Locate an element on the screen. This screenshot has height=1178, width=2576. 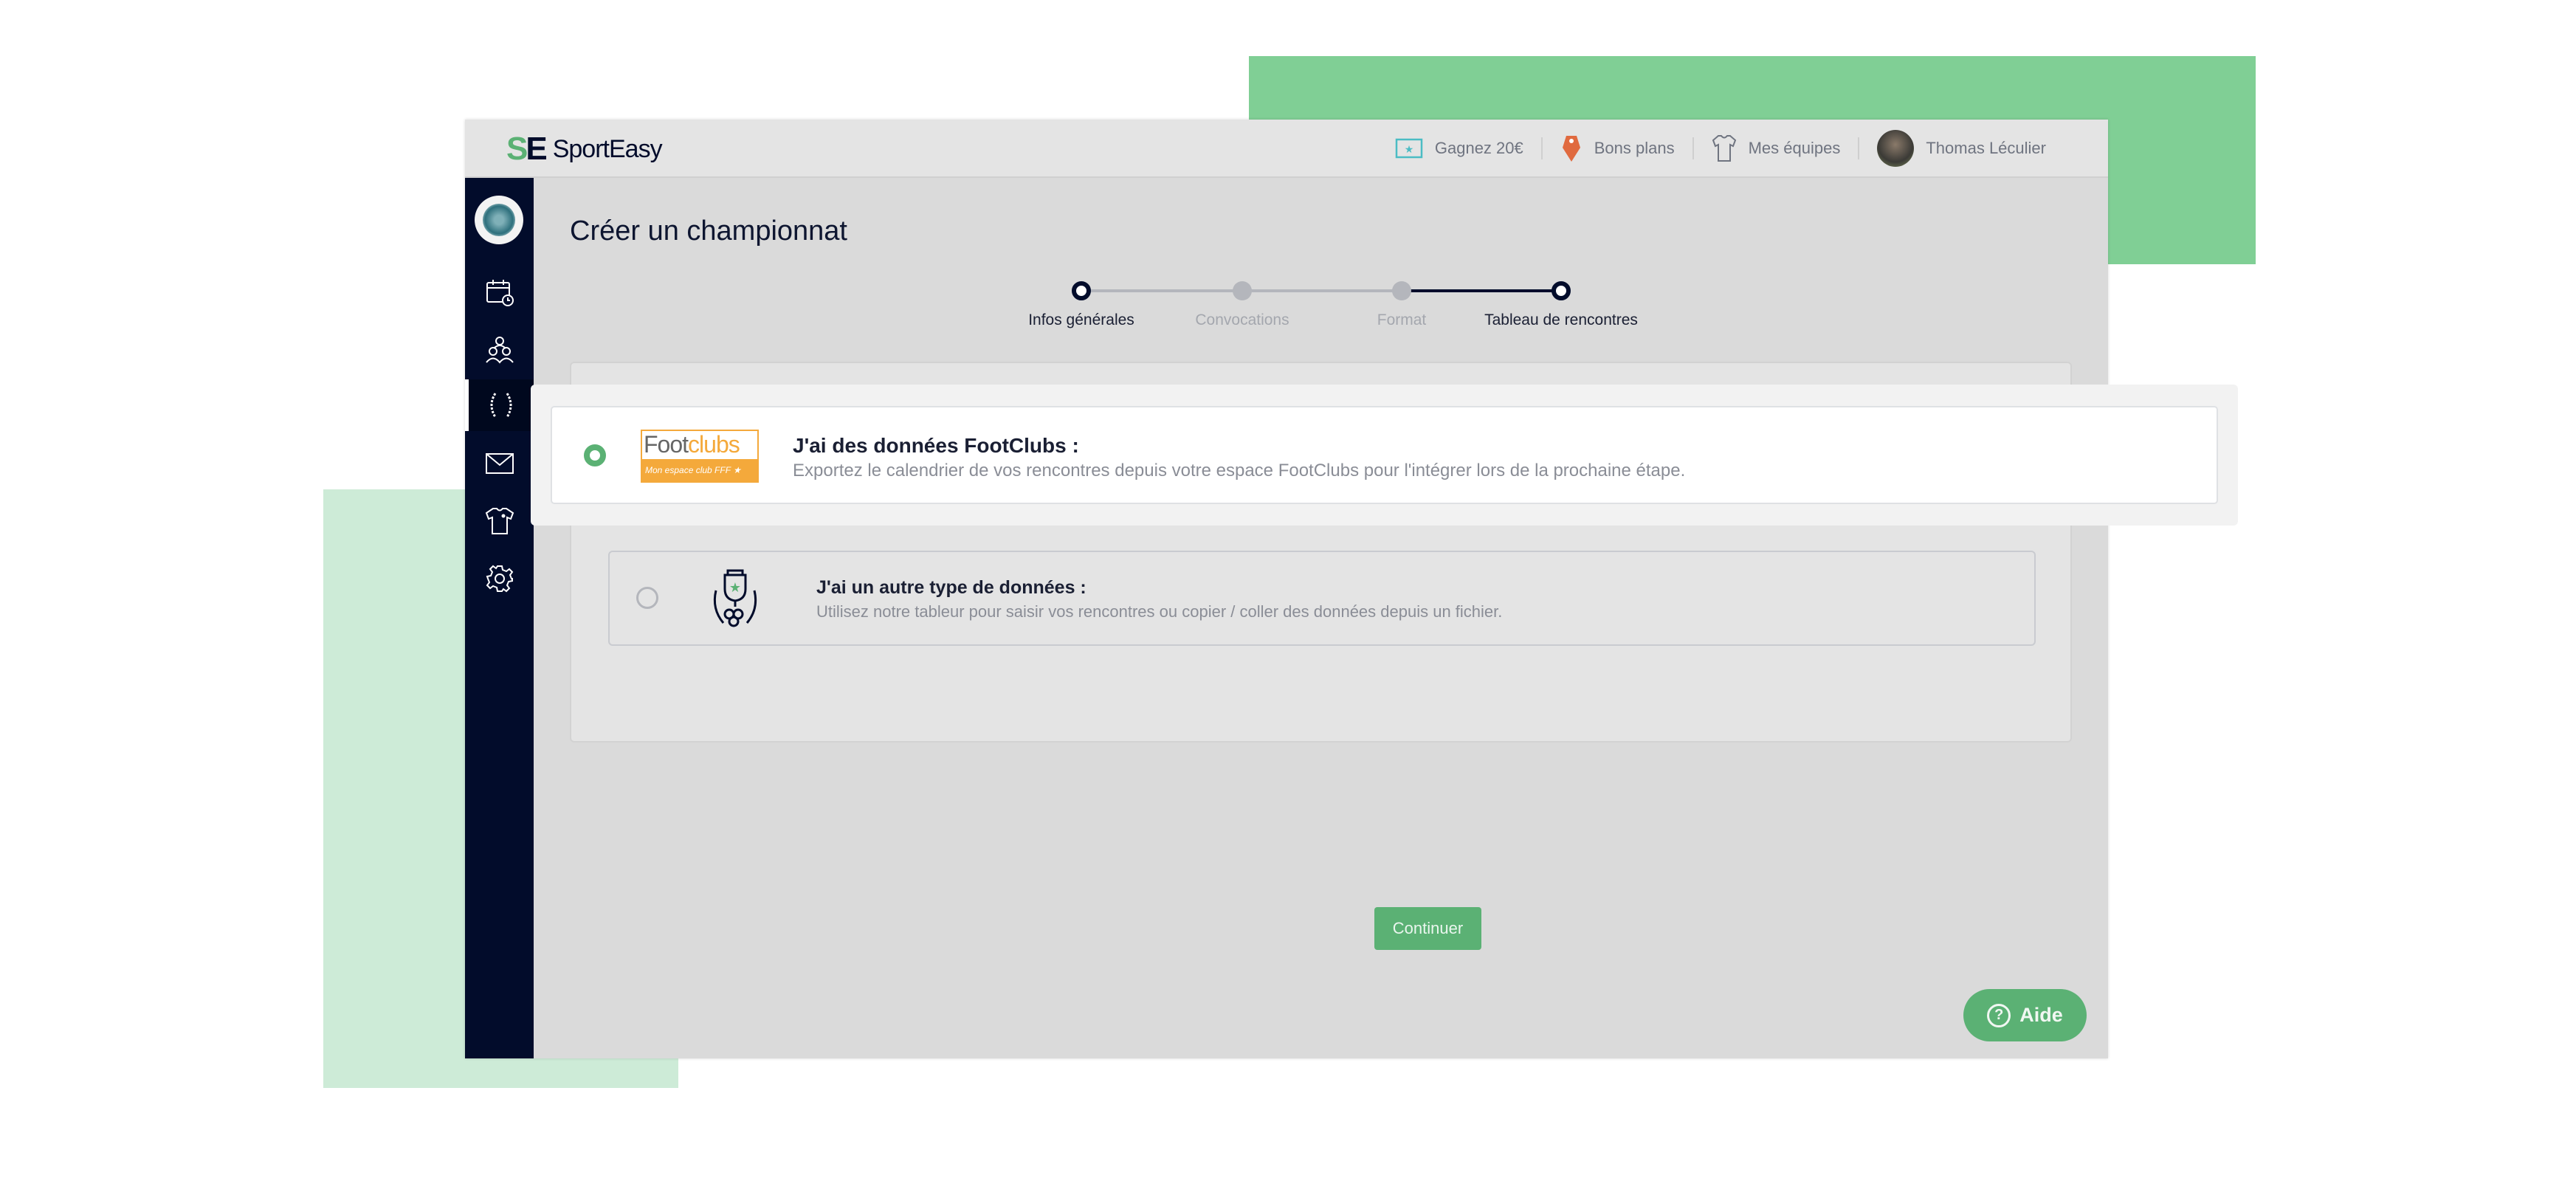
stepper-line-done is located at coordinates (1482, 290).